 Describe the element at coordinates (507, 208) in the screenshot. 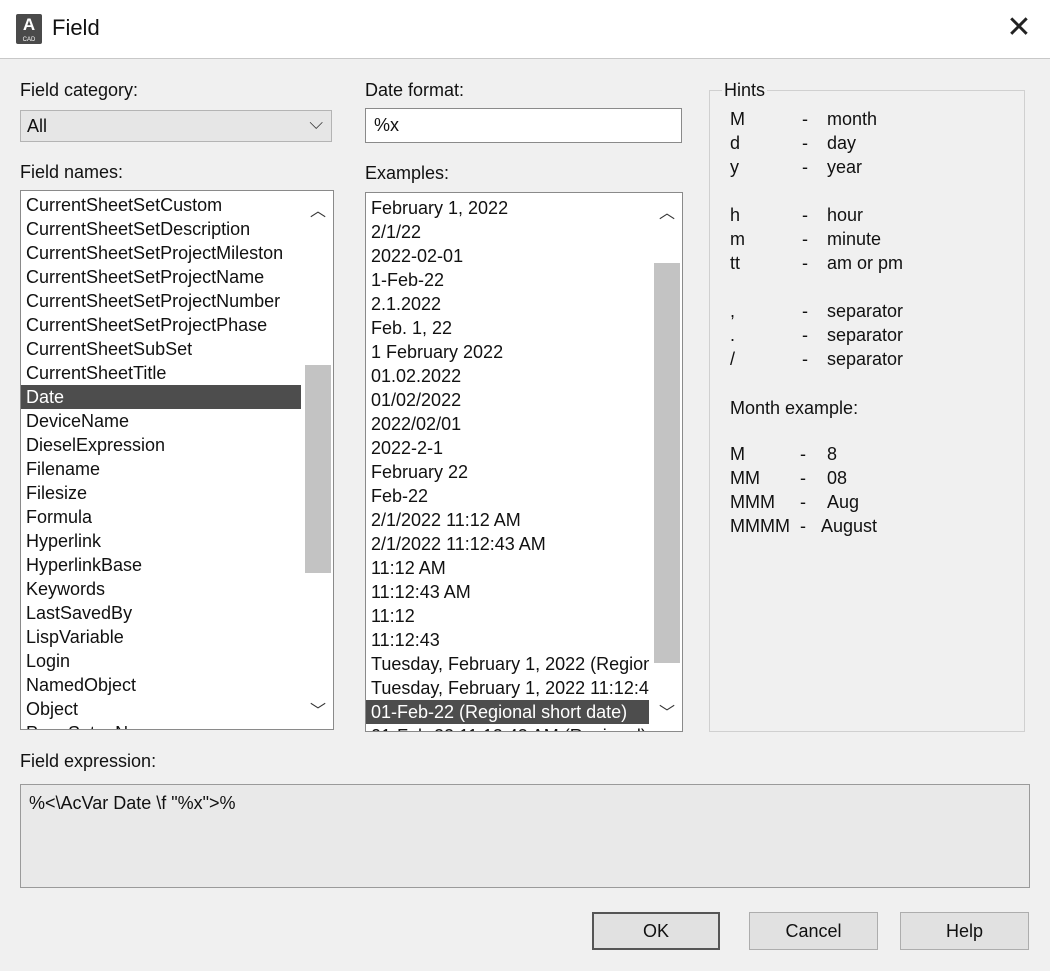

I see `example-item: February 1, 2022` at that location.